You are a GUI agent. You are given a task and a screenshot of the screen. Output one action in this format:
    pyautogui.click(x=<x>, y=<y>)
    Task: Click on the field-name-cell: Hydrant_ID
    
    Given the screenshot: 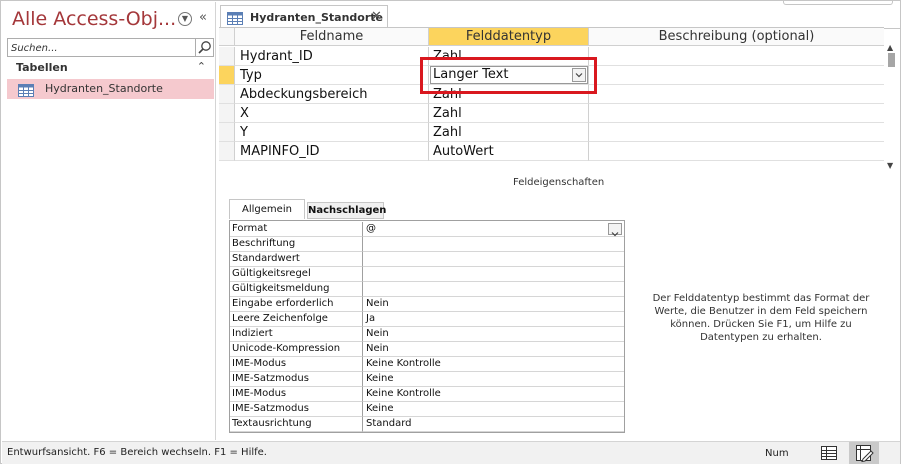 What is the action you would take?
    pyautogui.click(x=332, y=56)
    